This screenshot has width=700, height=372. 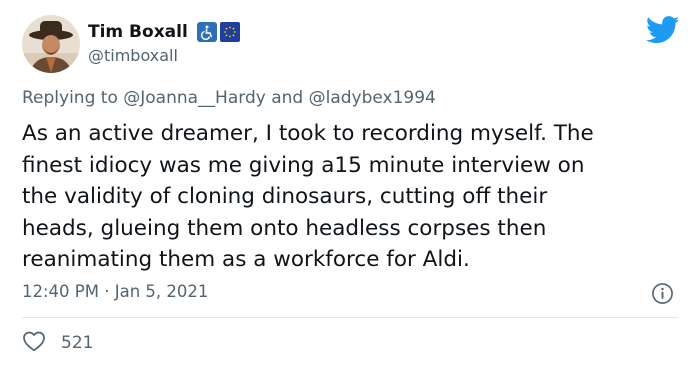 What do you see at coordinates (51, 44) in the screenshot?
I see `avatar` at bounding box center [51, 44].